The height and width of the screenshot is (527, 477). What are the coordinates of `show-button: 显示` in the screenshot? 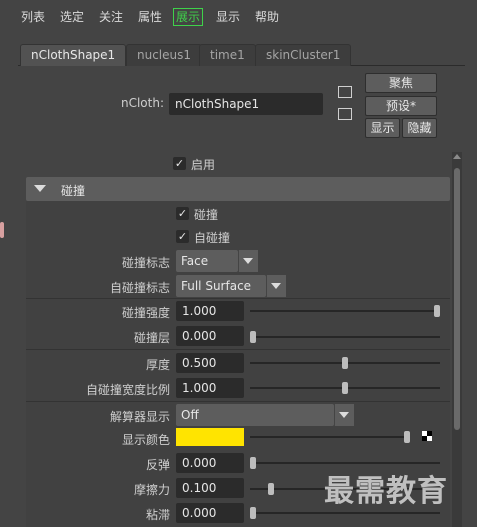 It's located at (382, 128).